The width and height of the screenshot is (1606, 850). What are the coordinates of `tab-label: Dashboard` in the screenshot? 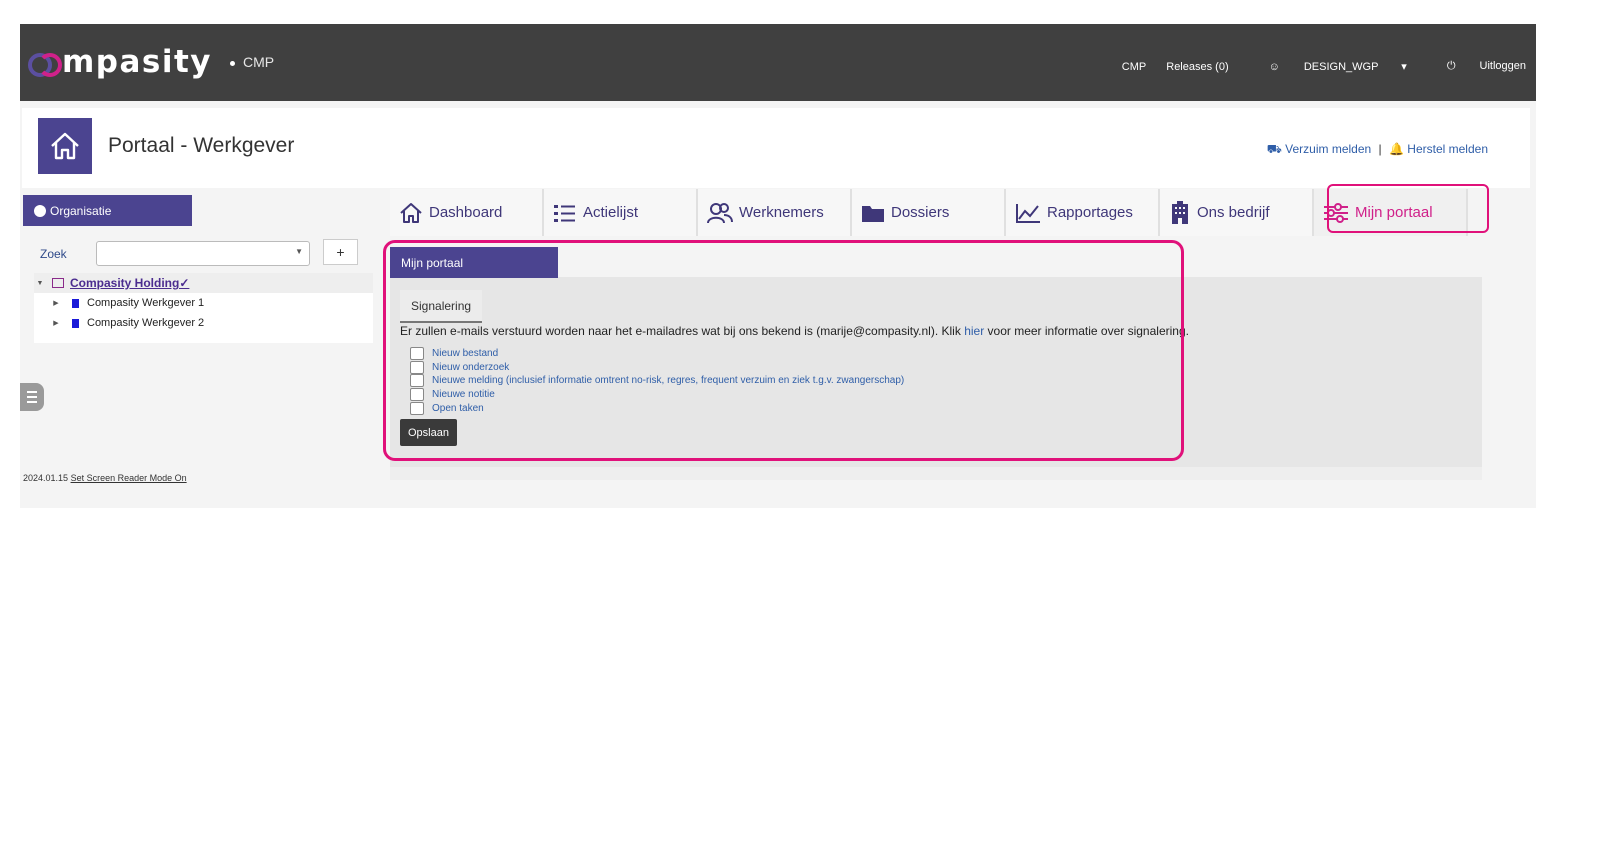 It's located at (466, 212).